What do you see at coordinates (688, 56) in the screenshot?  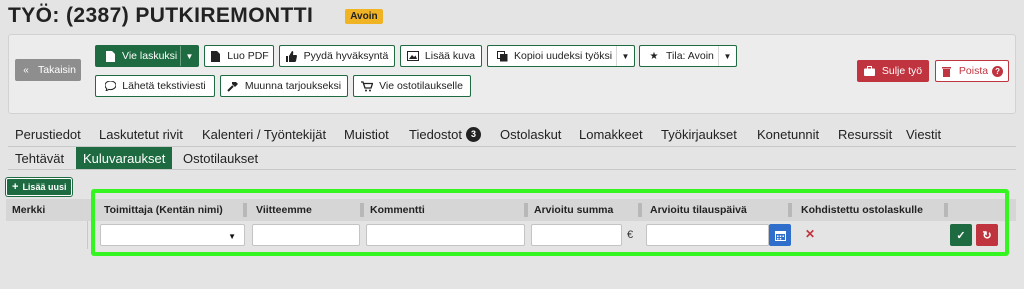 I see `state-dropdown-button: ★ Tila: Avoin ▼` at bounding box center [688, 56].